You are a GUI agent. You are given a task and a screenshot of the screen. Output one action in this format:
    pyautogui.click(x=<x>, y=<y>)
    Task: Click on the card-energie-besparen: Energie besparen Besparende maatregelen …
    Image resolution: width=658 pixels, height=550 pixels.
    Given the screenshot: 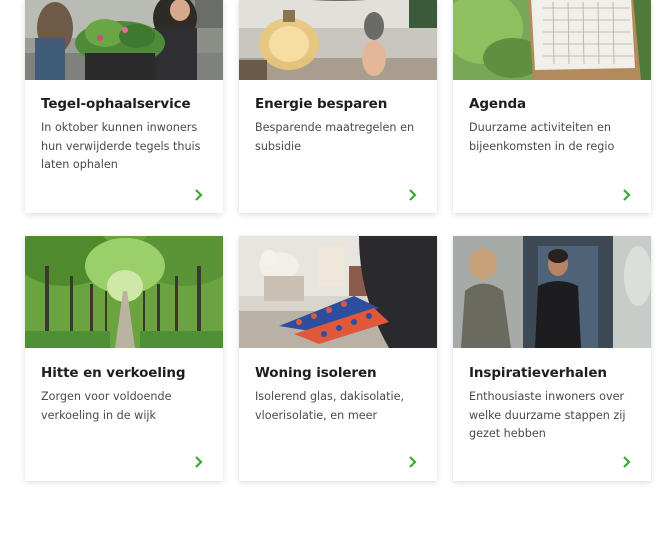 What is the action you would take?
    pyautogui.click(x=338, y=106)
    